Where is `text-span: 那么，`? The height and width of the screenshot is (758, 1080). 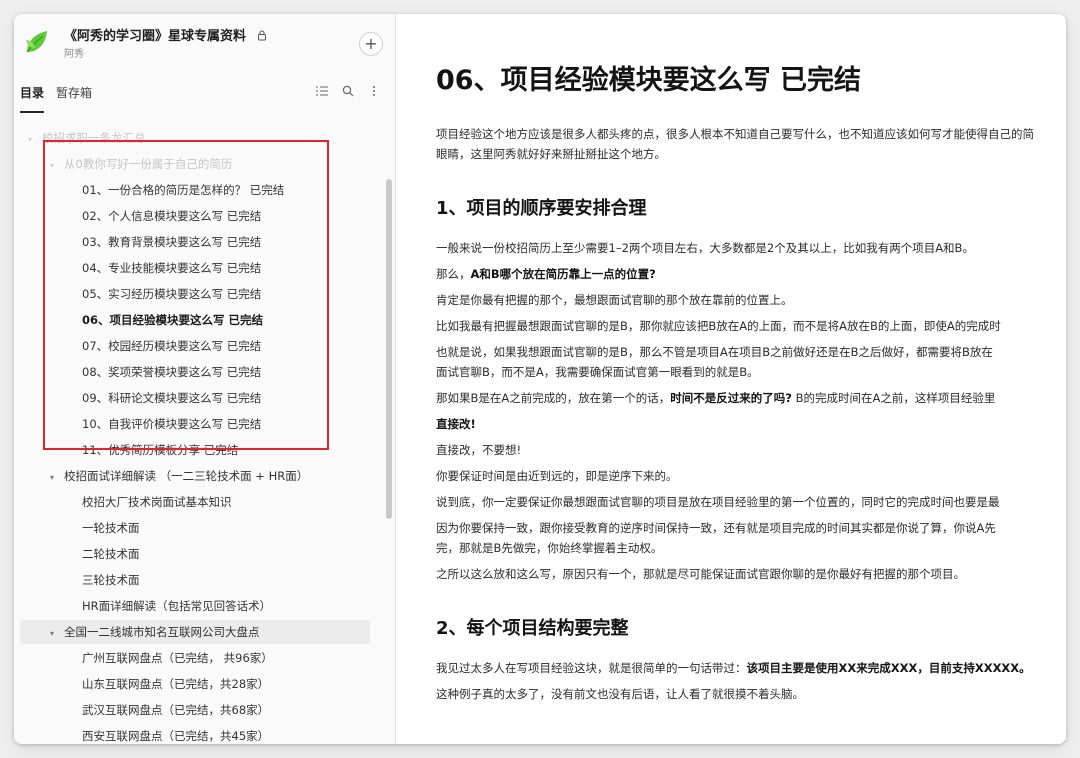
text-span: 那么， is located at coordinates (453, 274).